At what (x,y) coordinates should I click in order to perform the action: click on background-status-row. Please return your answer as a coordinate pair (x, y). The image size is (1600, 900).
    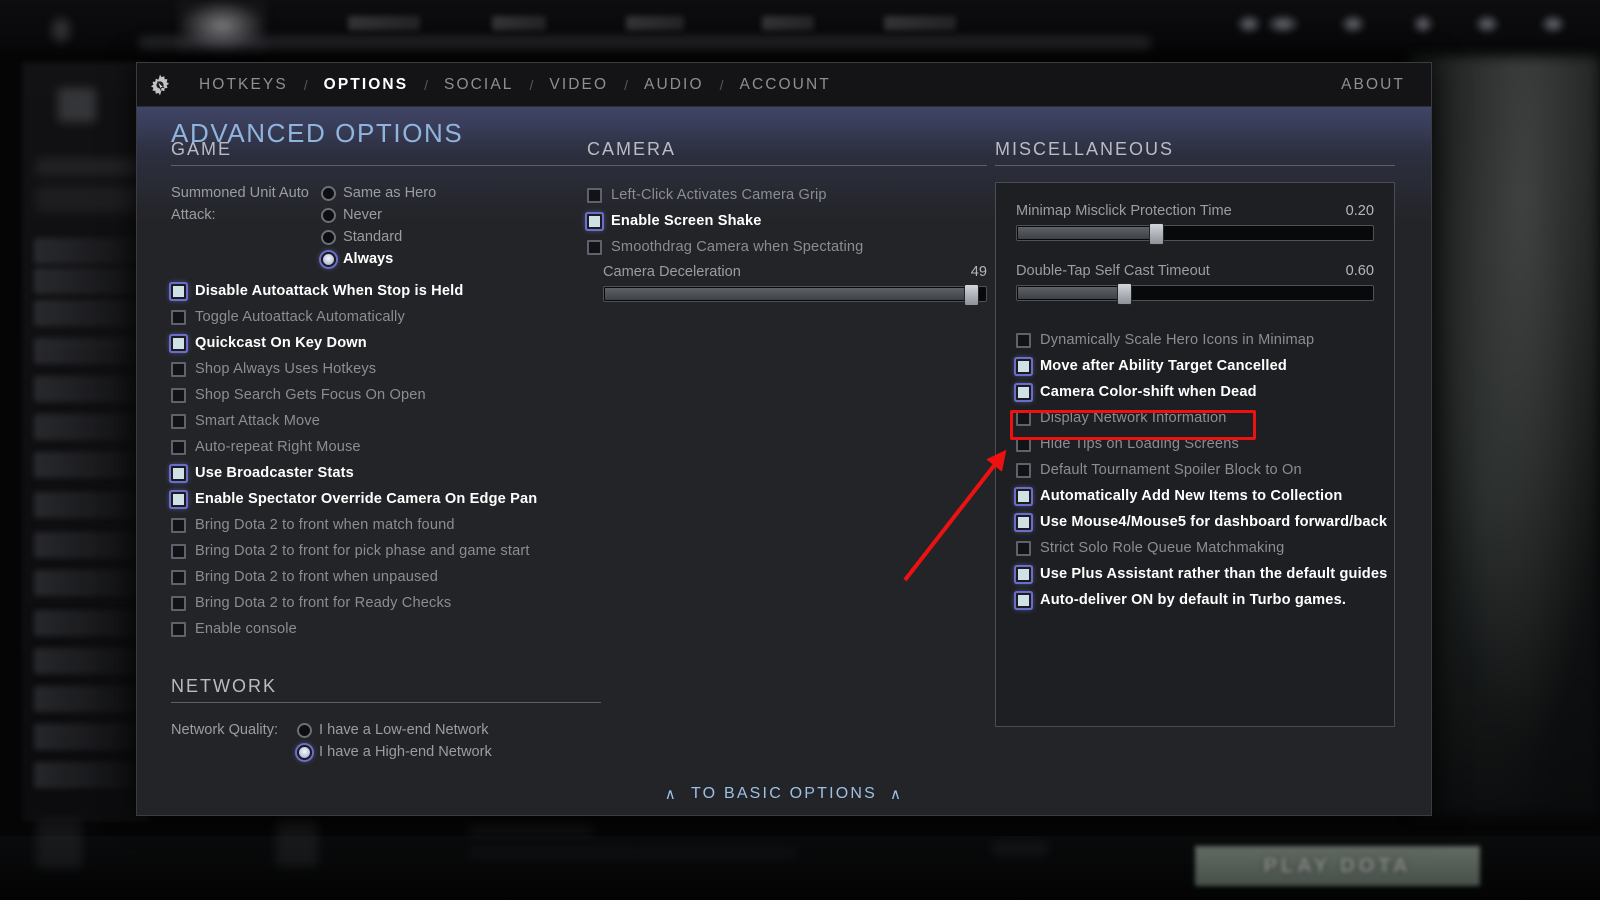
    Looking at the image, I should click on (89, 167).